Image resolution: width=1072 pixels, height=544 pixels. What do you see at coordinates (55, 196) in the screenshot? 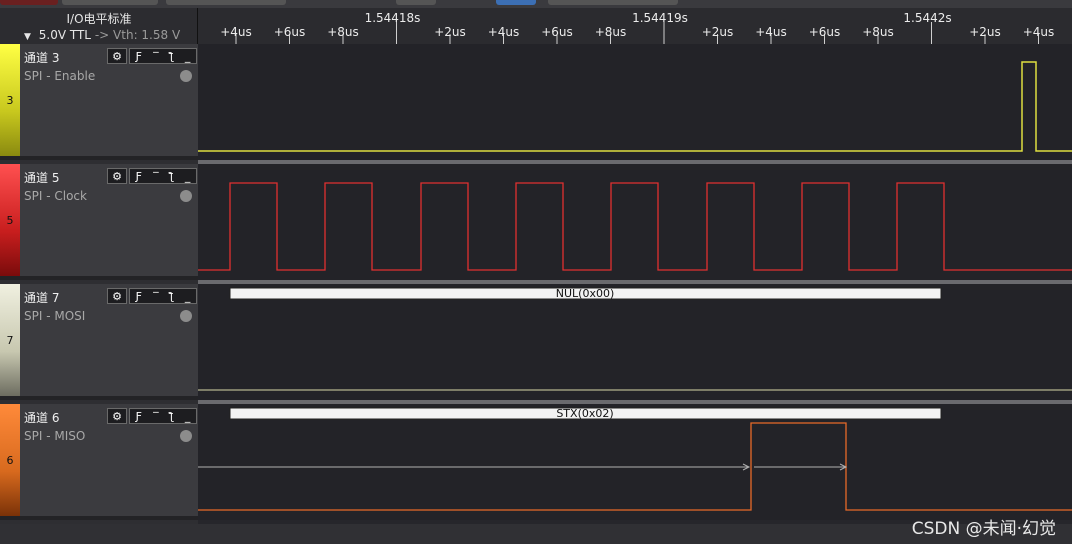
I see `channel-analyzer-label: SPI - Clock` at bounding box center [55, 196].